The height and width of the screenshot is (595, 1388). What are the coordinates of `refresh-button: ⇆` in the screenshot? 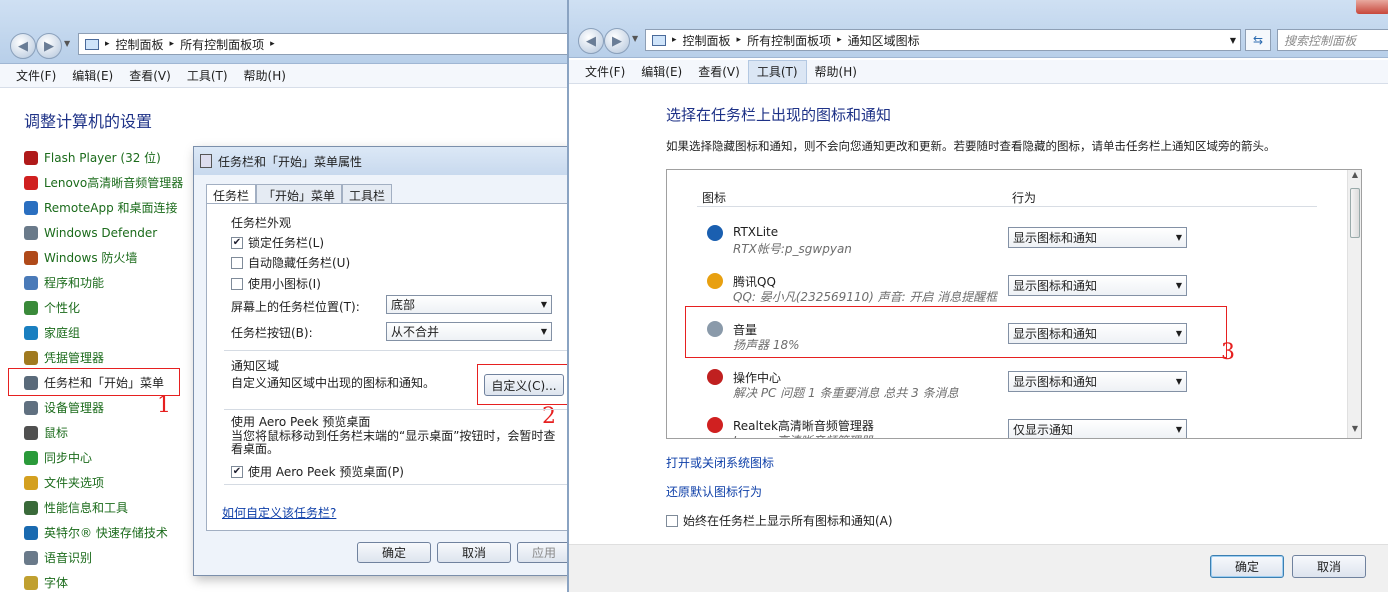 It's located at (1258, 40).